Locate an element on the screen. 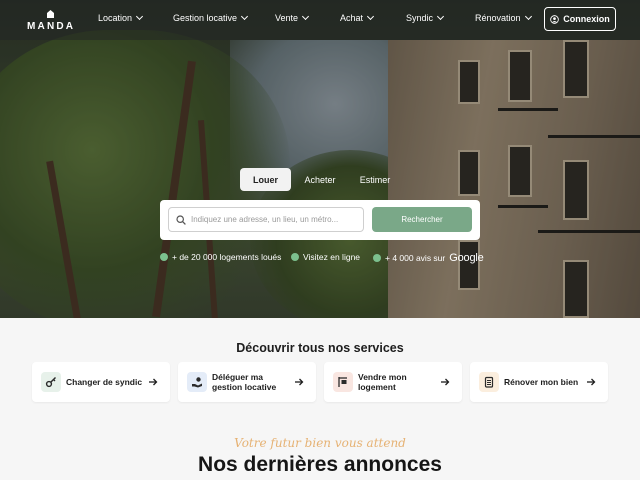 The image size is (640, 480). user-circle-icon is located at coordinates (555, 19).